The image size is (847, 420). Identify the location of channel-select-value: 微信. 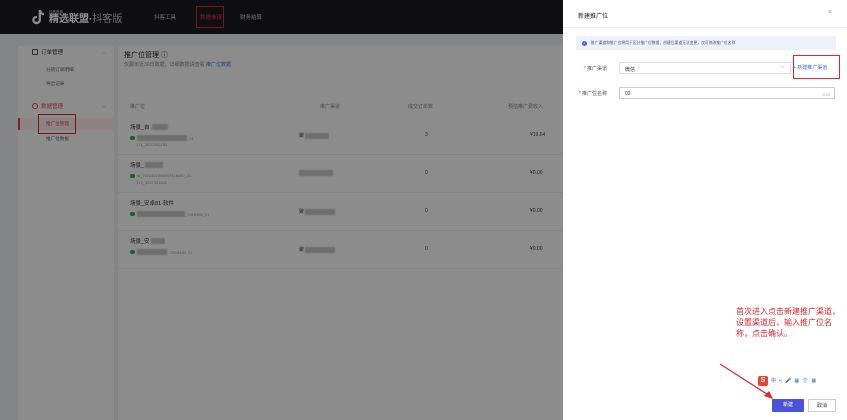
(630, 70).